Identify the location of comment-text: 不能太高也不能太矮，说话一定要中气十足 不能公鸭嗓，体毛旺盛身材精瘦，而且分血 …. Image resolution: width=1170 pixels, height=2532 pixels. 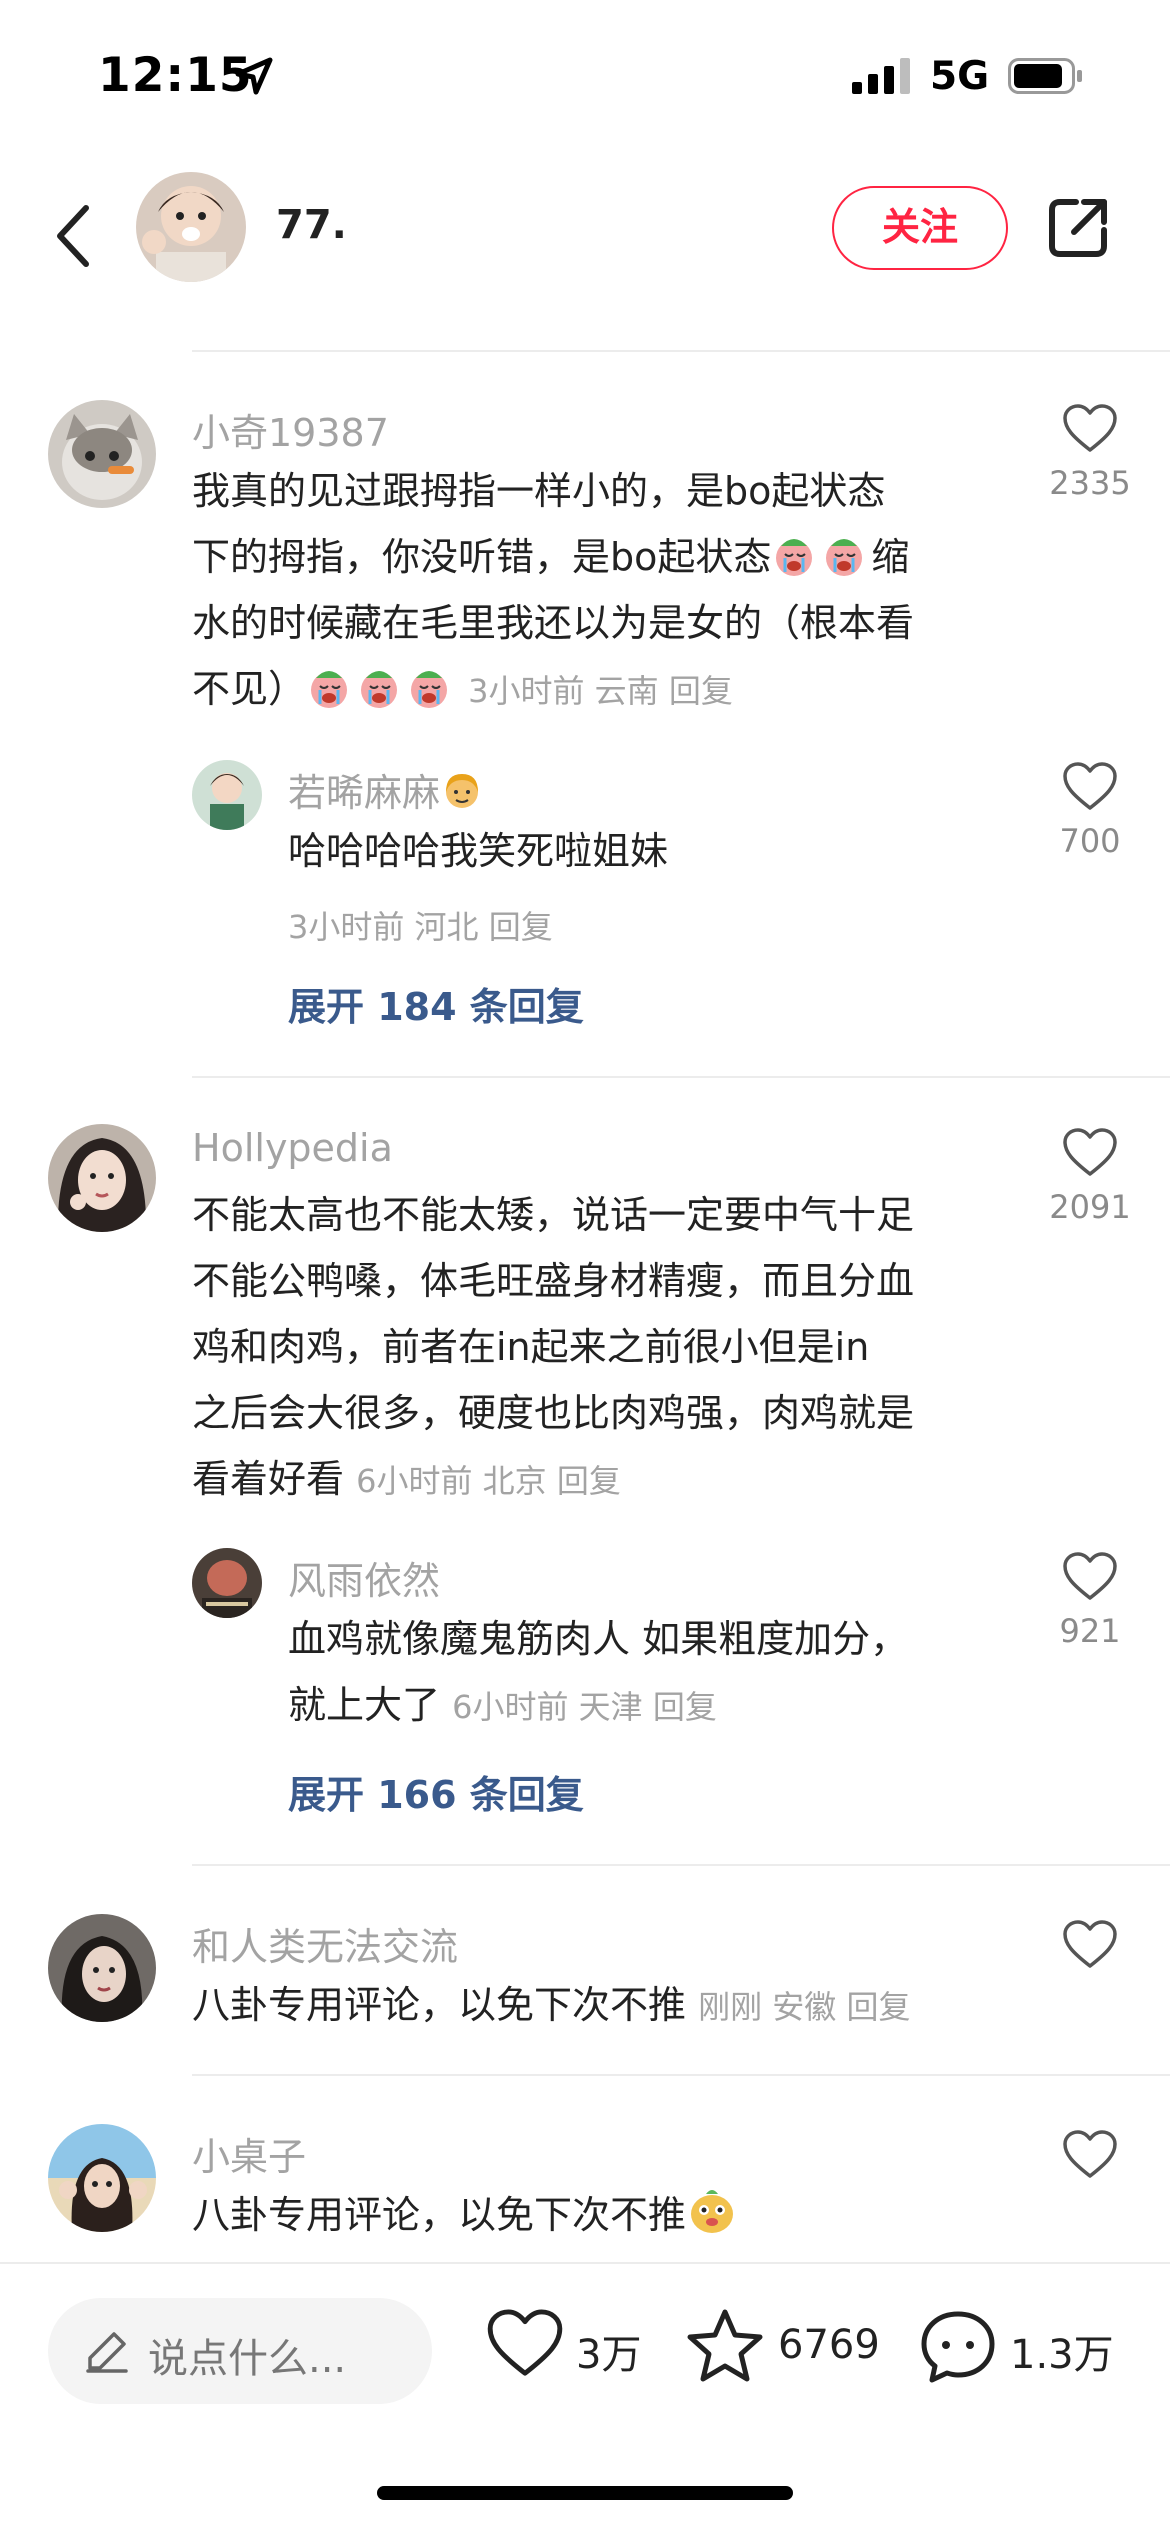
(553, 1347).